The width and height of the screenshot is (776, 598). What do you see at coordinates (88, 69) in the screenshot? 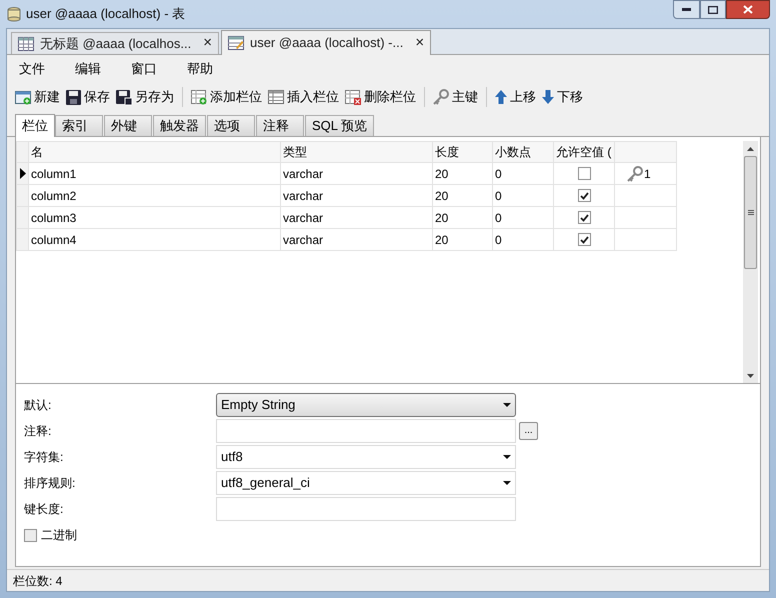
I see `menu-item: 编辑` at bounding box center [88, 69].